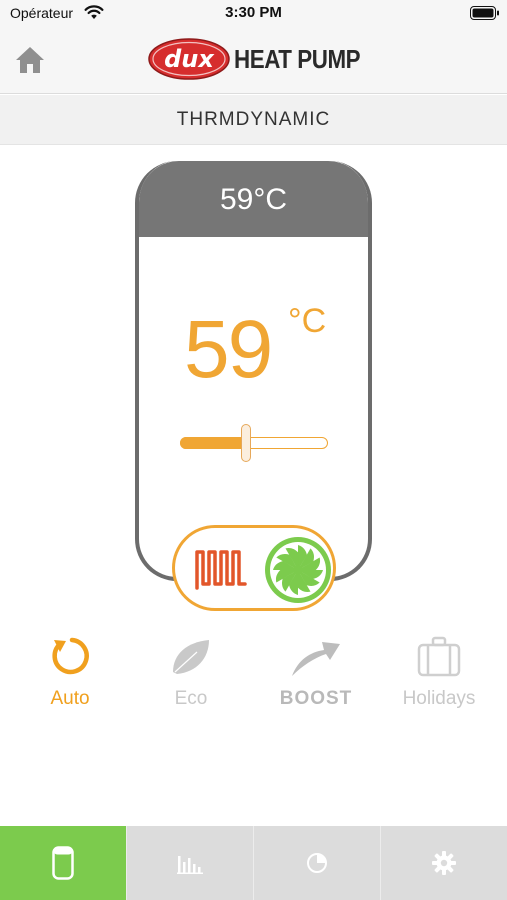  I want to click on pie-chart-icon, so click(317, 863).